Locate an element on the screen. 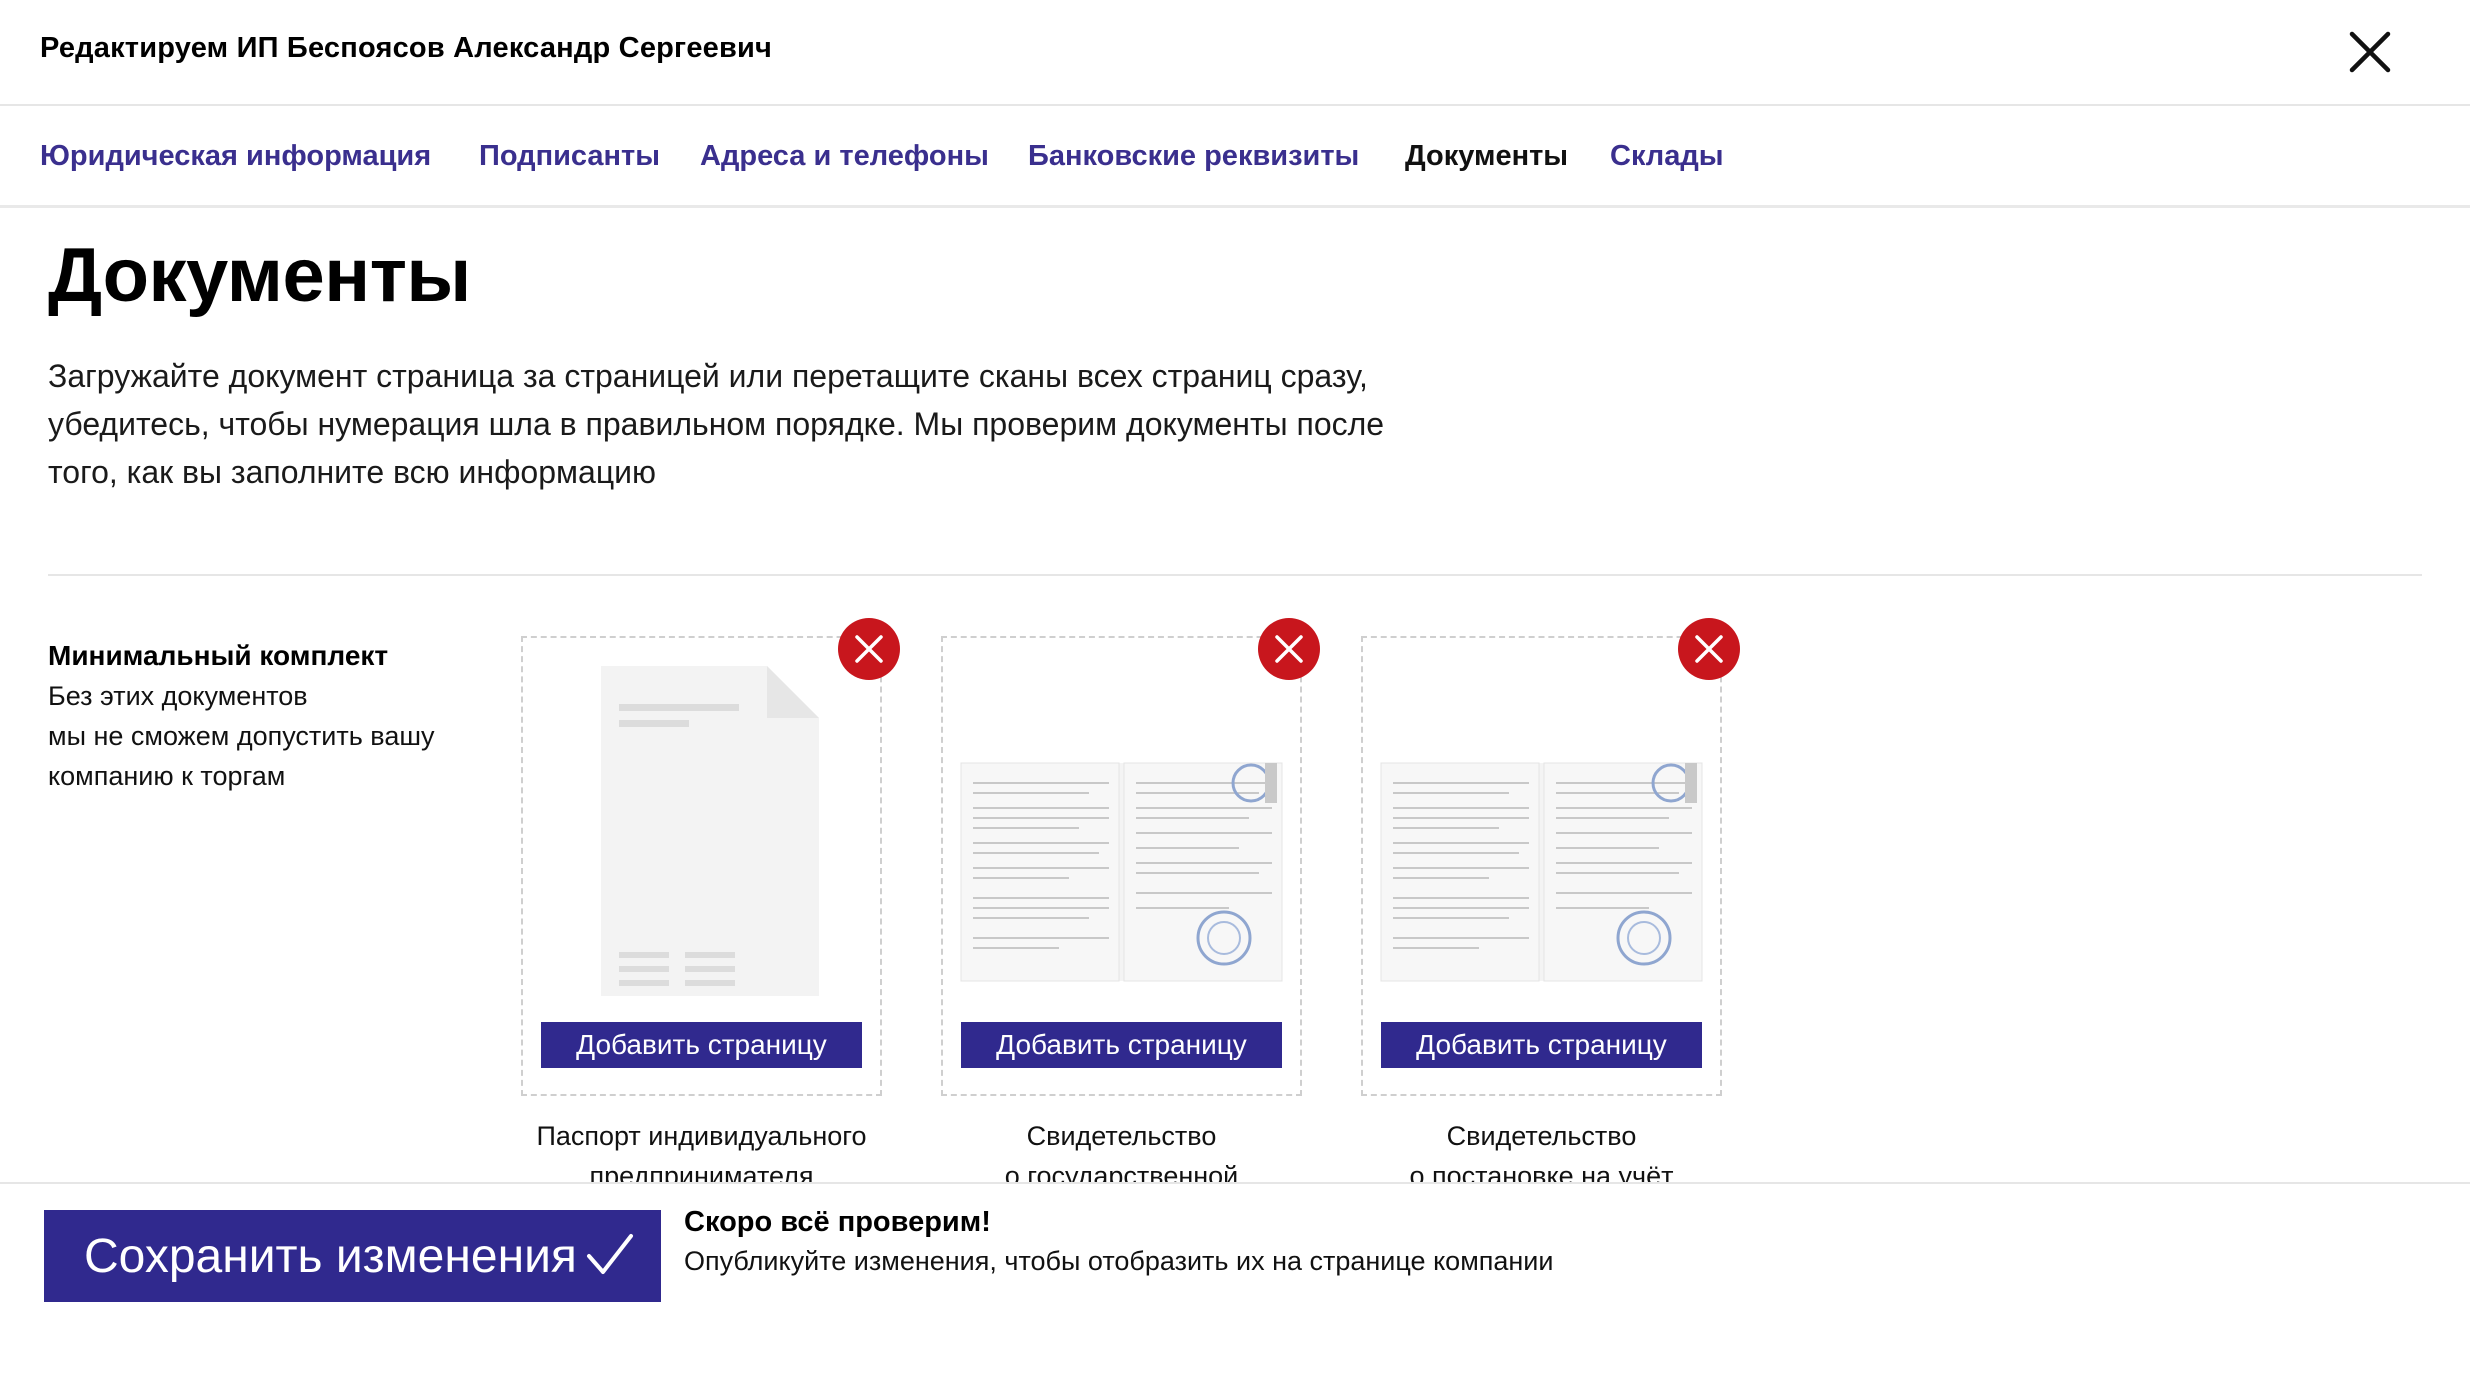 The width and height of the screenshot is (2470, 1382). document-card-state-registration: Добавить страницу is located at coordinates (1130, 857).